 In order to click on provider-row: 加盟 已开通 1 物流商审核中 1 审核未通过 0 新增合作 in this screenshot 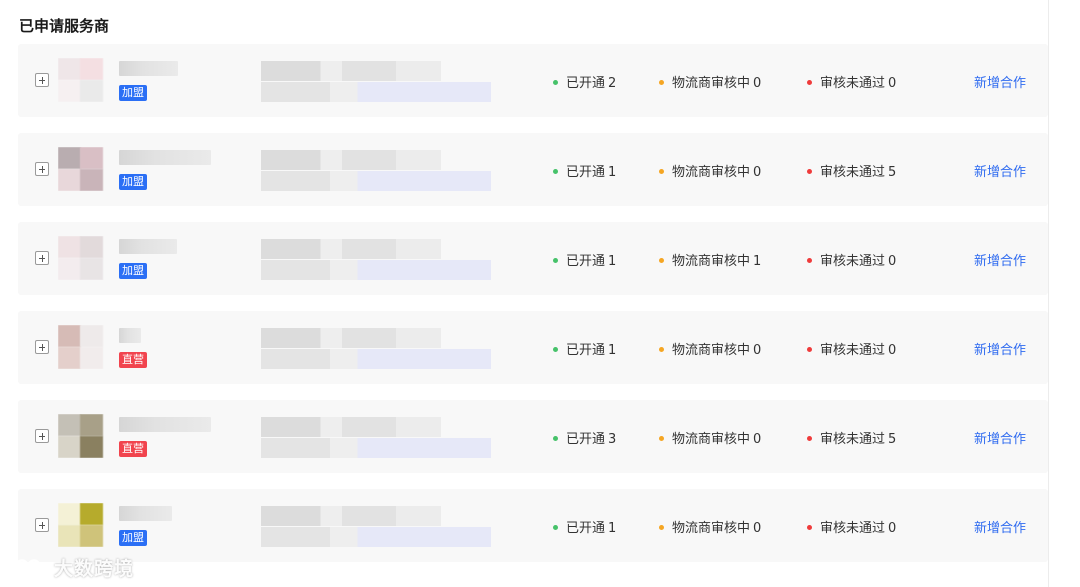, I will do `click(533, 258)`.